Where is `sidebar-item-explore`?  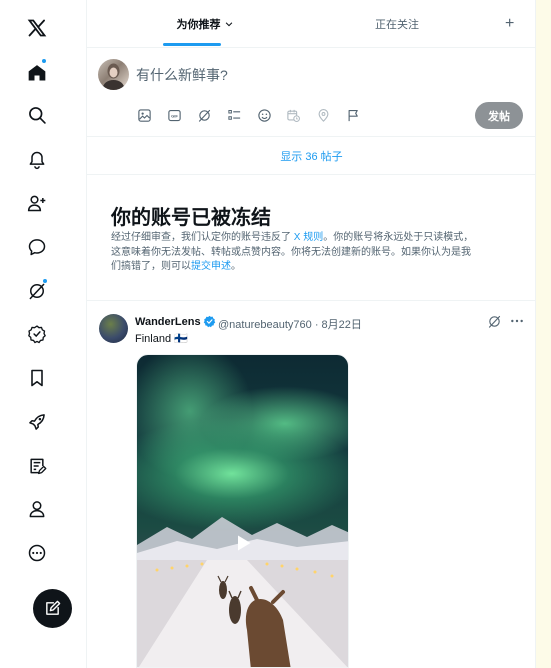 sidebar-item-explore is located at coordinates (53, 115).